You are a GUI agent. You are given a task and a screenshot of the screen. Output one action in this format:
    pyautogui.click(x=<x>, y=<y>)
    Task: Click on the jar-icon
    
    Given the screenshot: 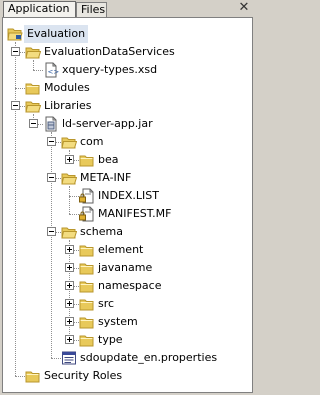 What is the action you would take?
    pyautogui.click(x=51, y=124)
    